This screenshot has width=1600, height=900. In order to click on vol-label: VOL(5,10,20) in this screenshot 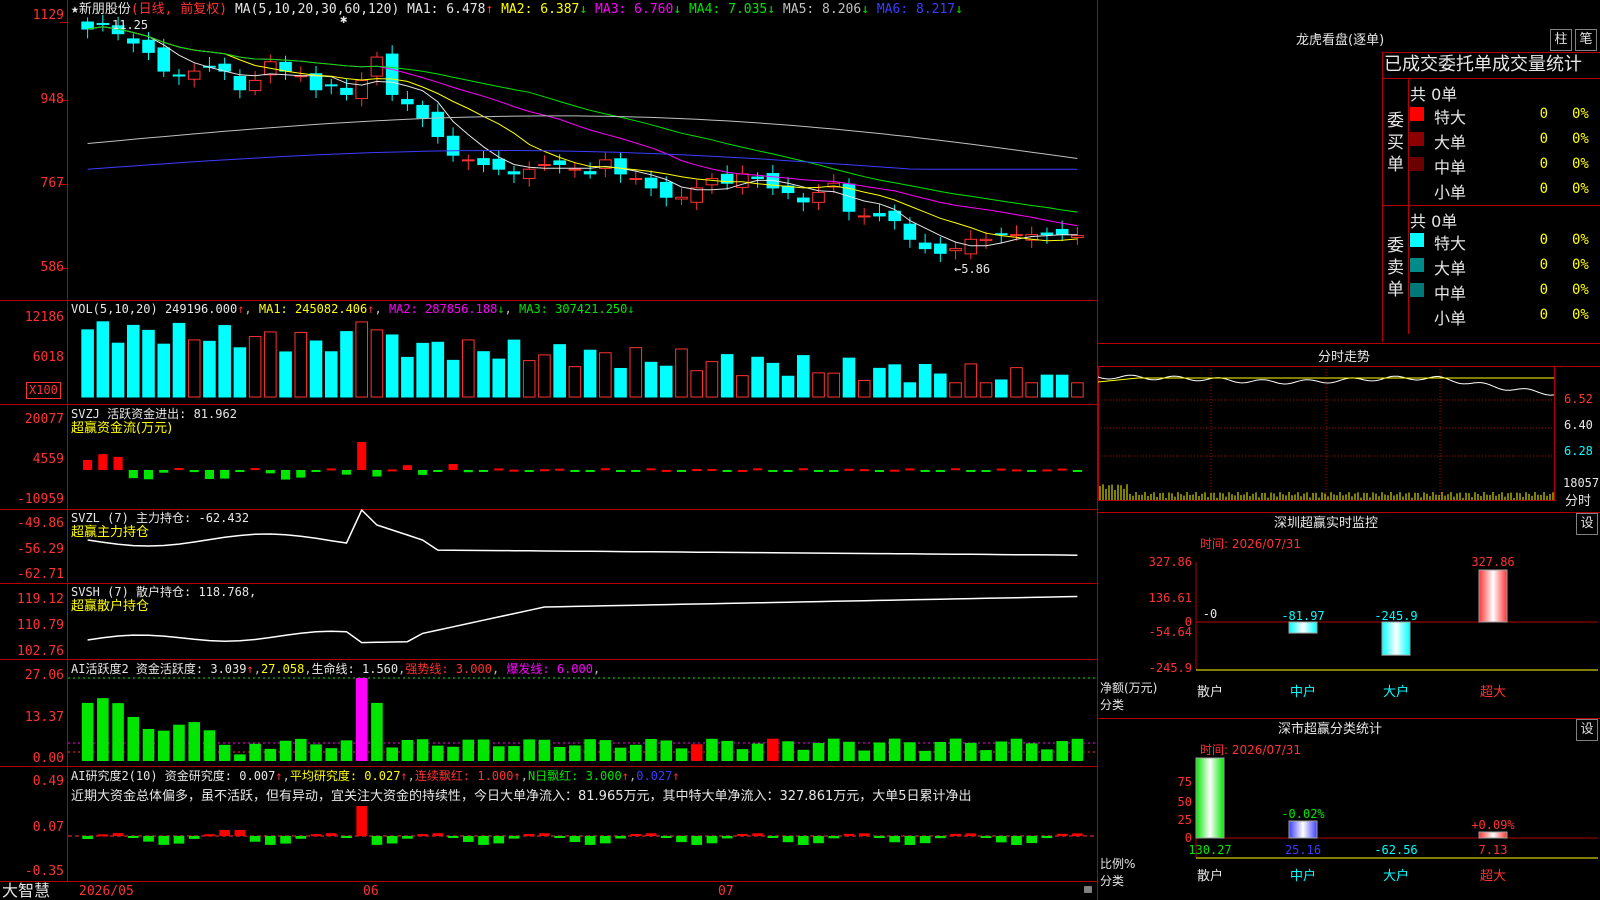, I will do `click(114, 309)`.